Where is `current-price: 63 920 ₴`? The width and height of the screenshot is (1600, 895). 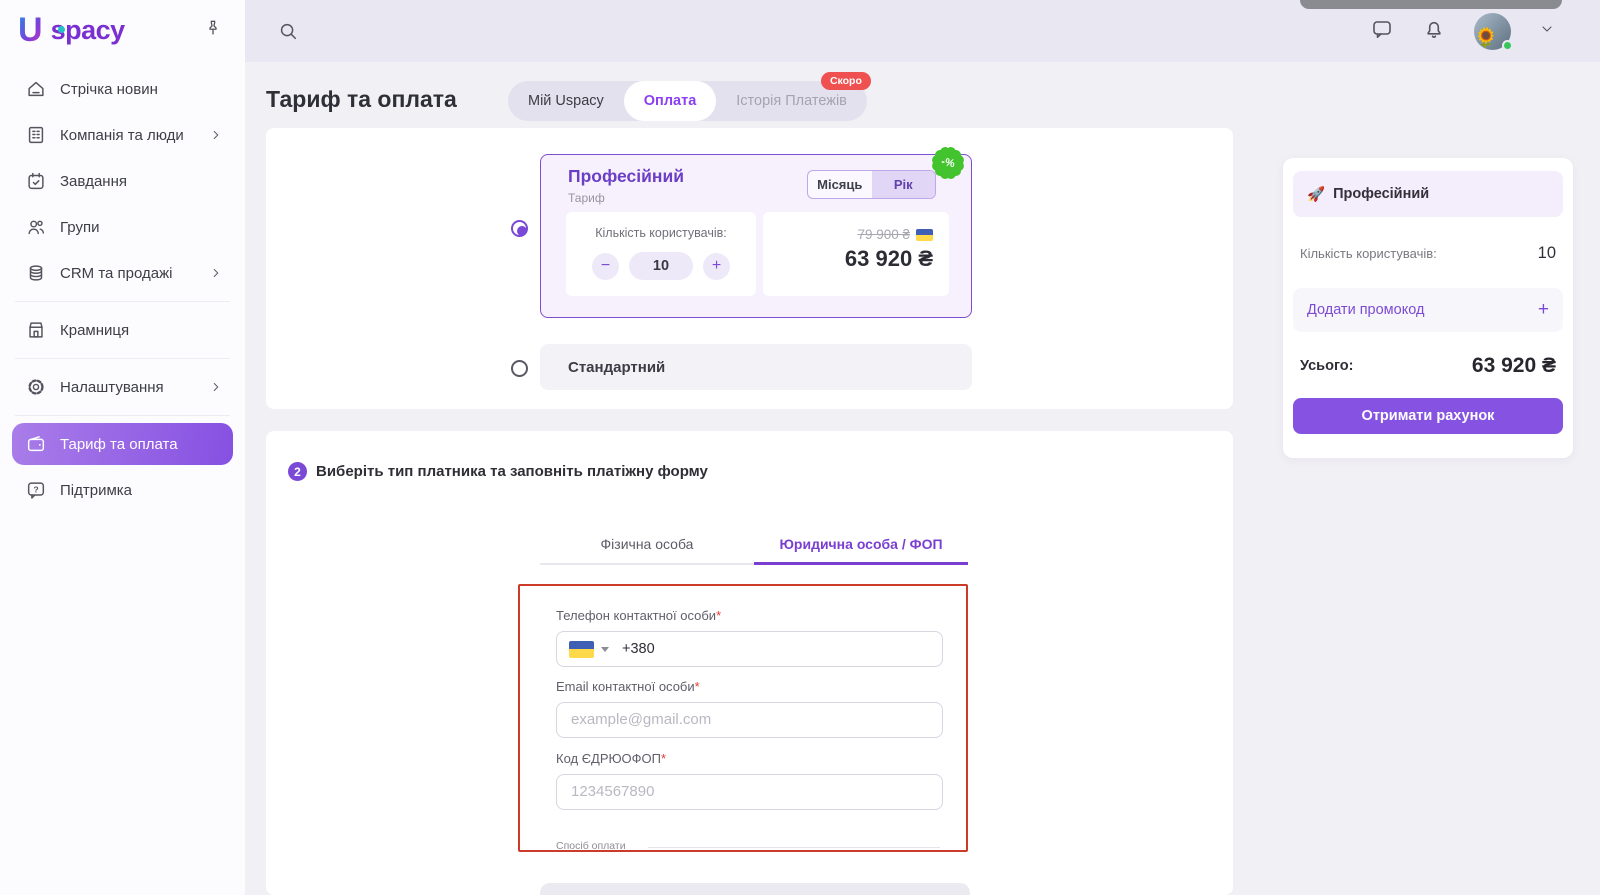 current-price: 63 920 ₴ is located at coordinates (888, 258).